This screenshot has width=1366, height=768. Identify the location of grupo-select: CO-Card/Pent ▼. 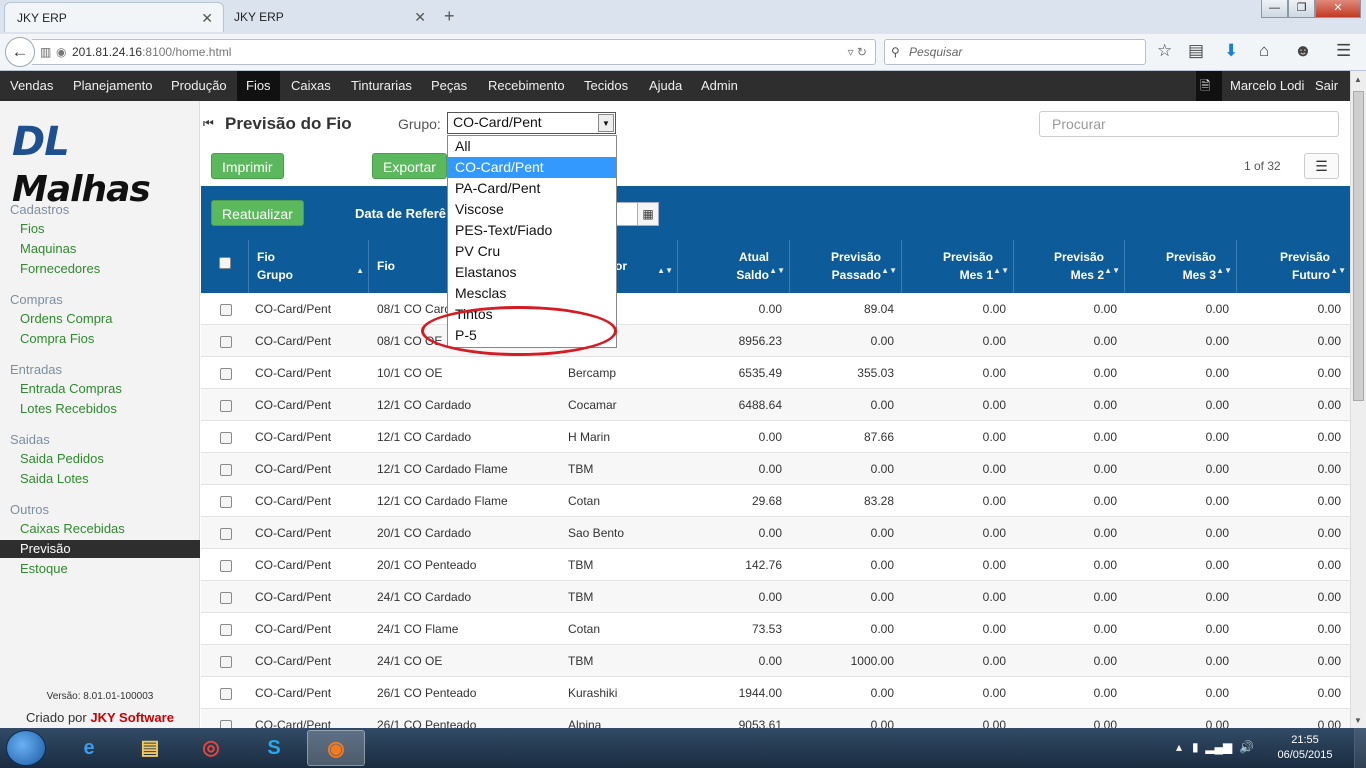
(531, 123).